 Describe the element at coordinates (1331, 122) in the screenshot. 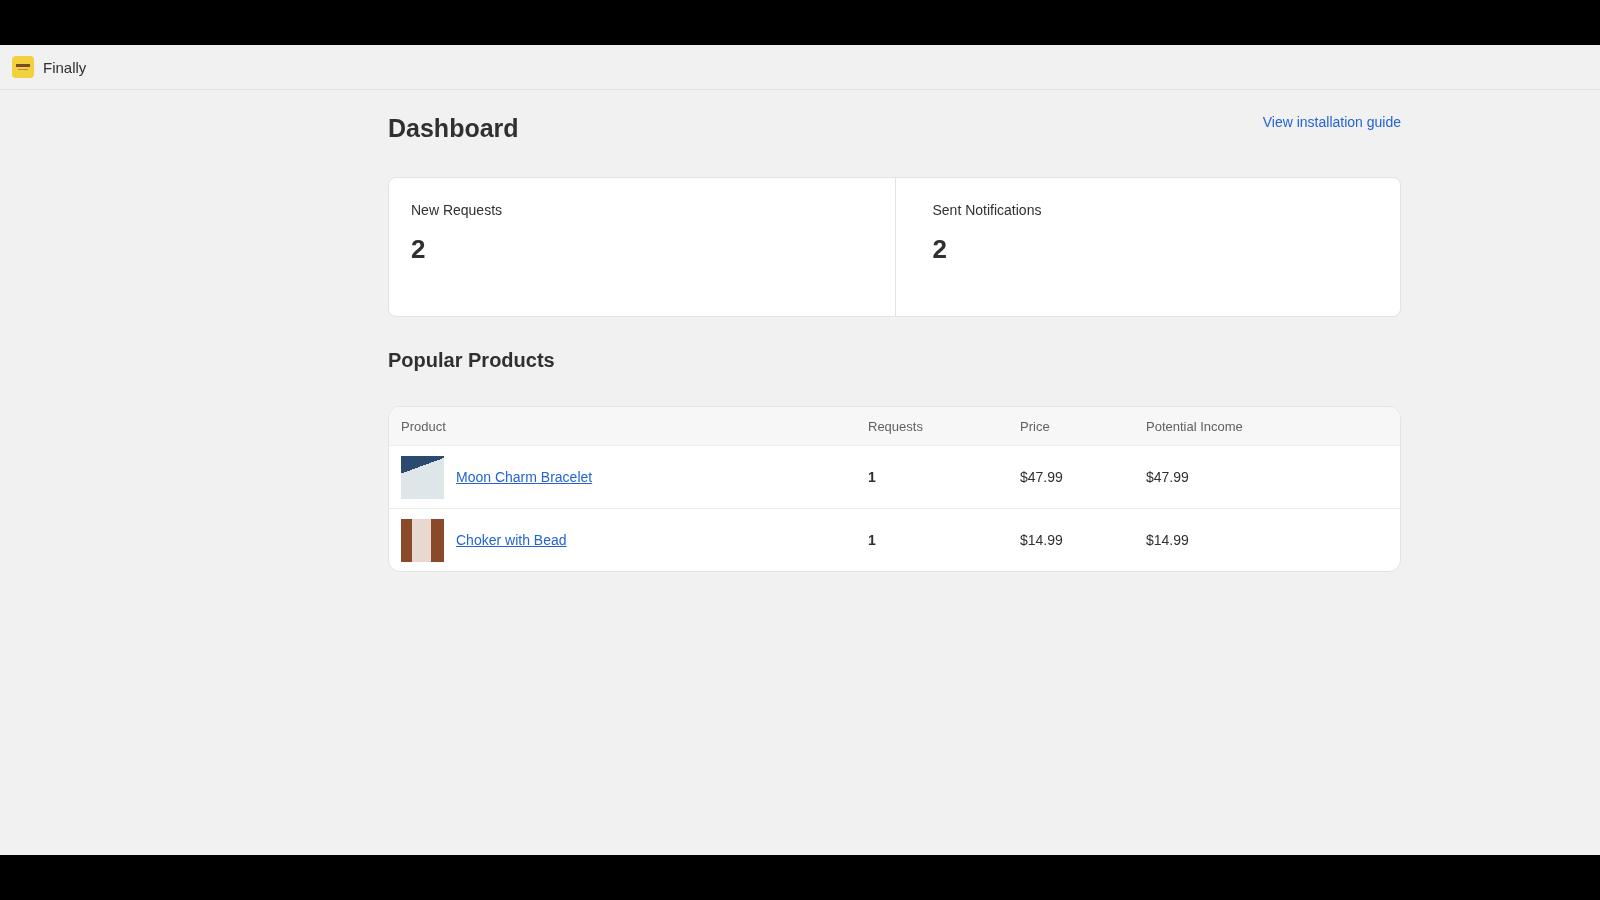

I see `installation-guide-link: View installation guide` at that location.